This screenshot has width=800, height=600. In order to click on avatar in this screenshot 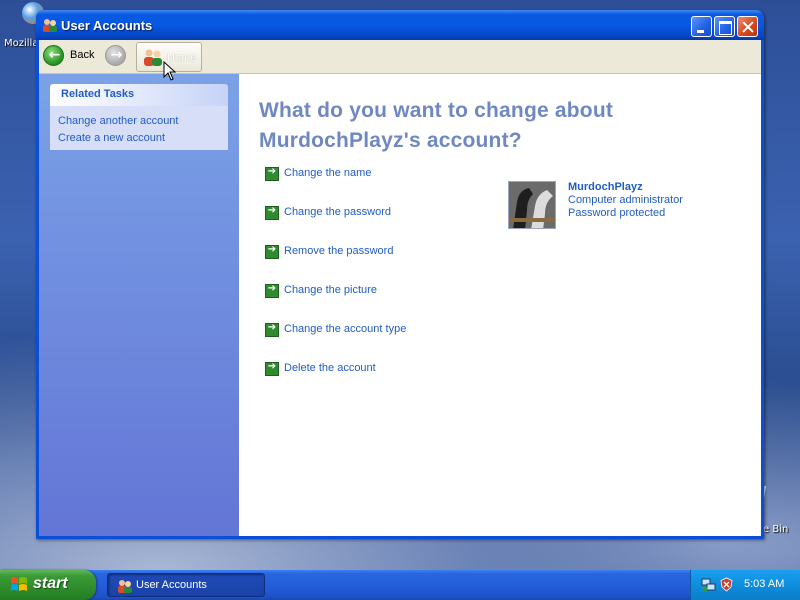, I will do `click(532, 205)`.